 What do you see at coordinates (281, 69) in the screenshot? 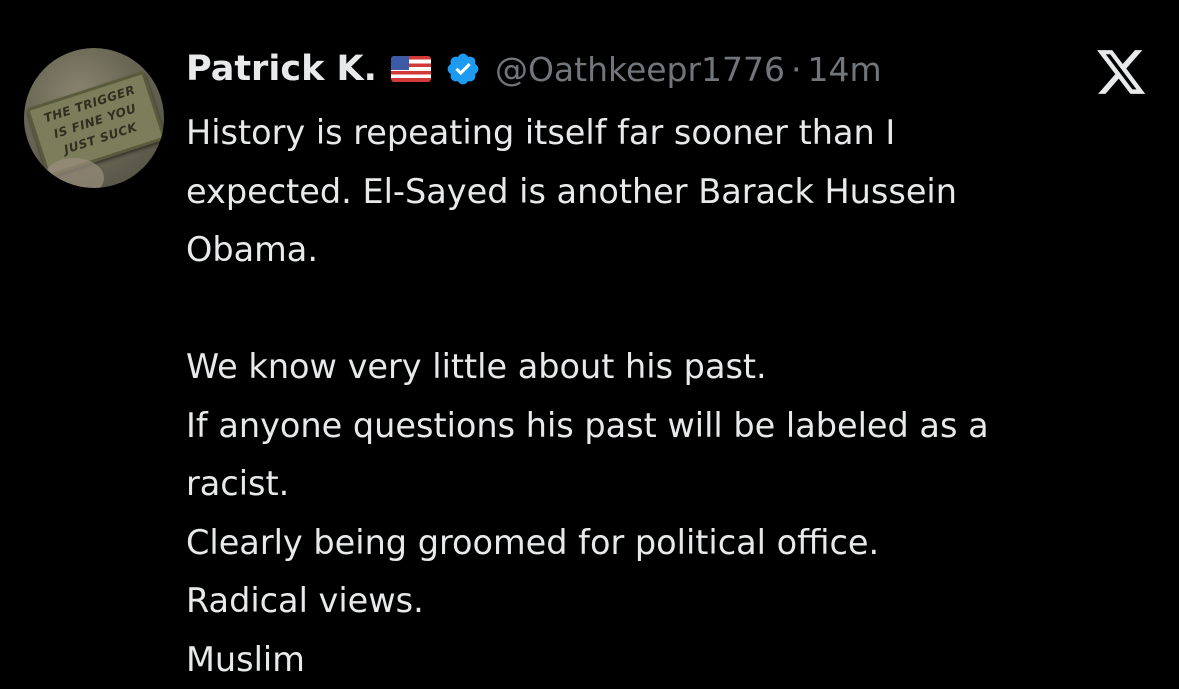
I see `author-display-name: Patrick K.` at bounding box center [281, 69].